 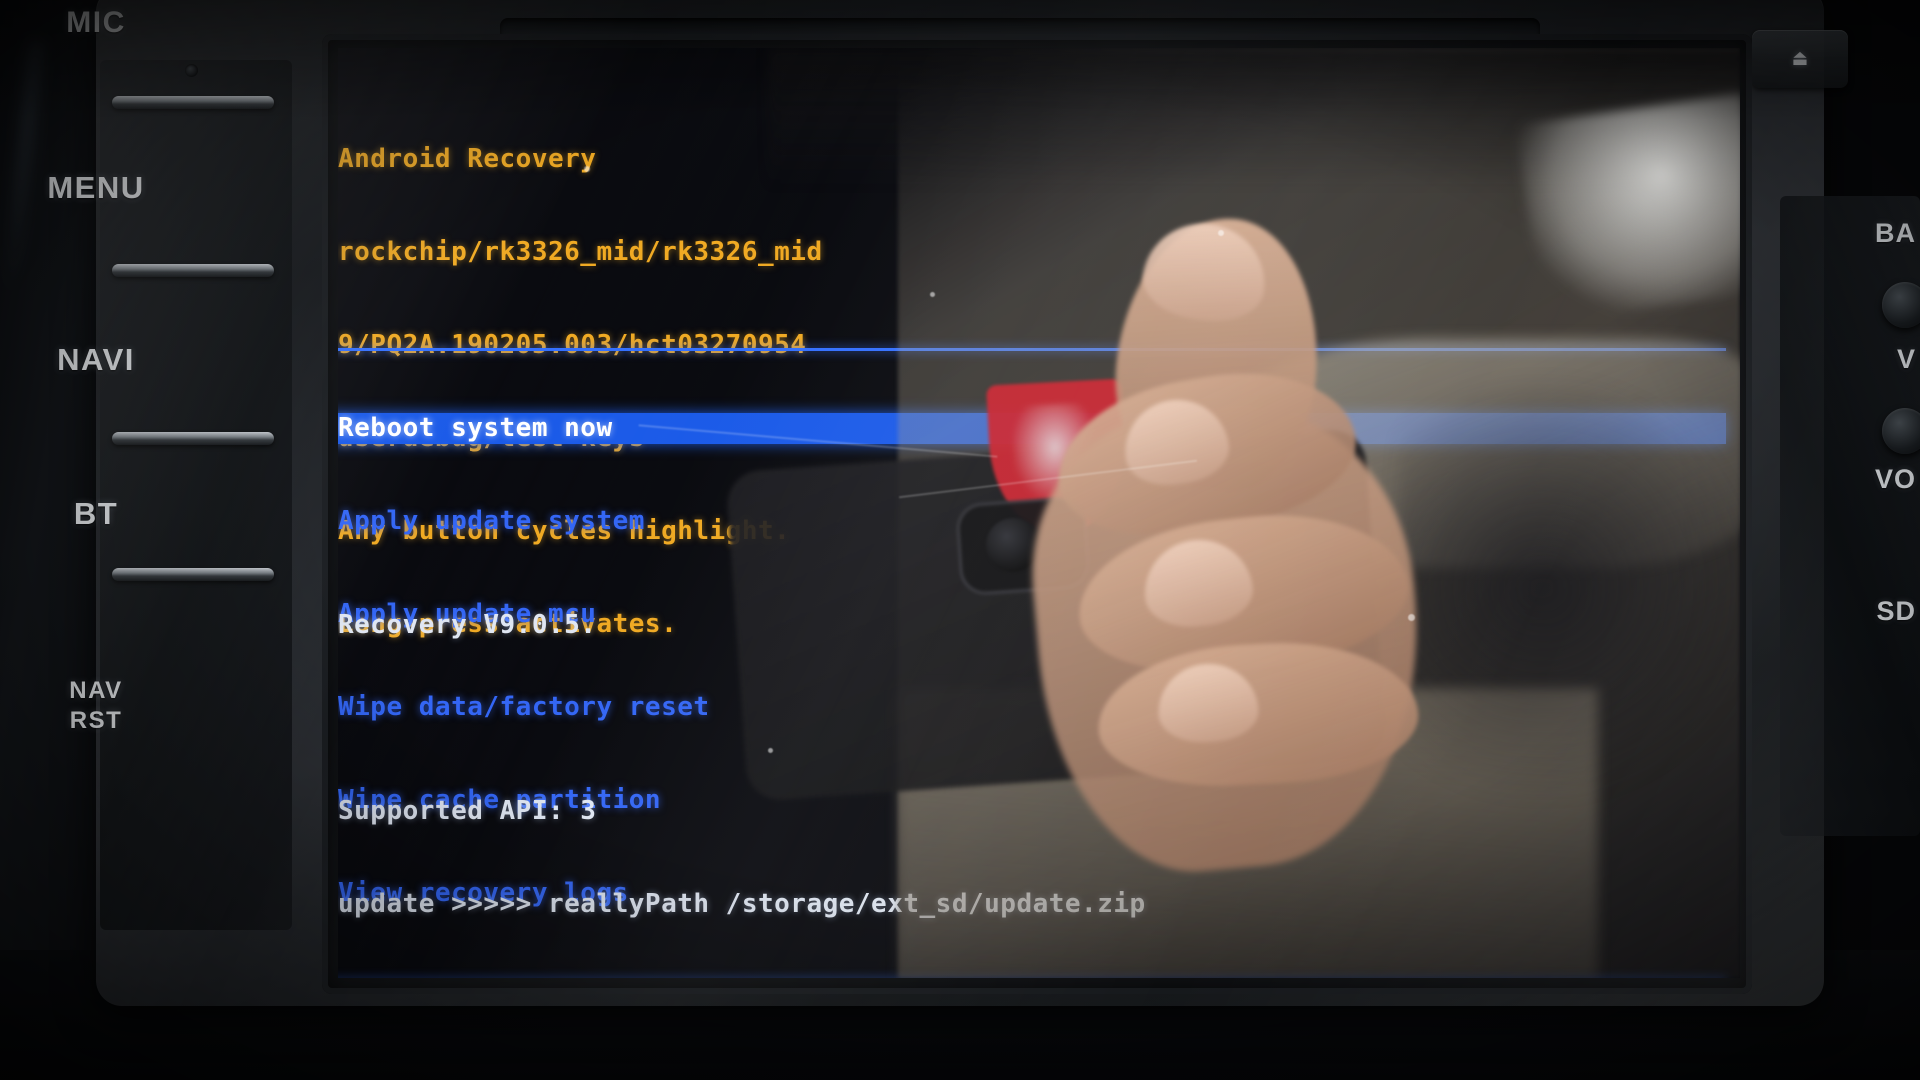 I want to click on menu-item-reboot-system-now: Reboot system now, so click(x=1032, y=428).